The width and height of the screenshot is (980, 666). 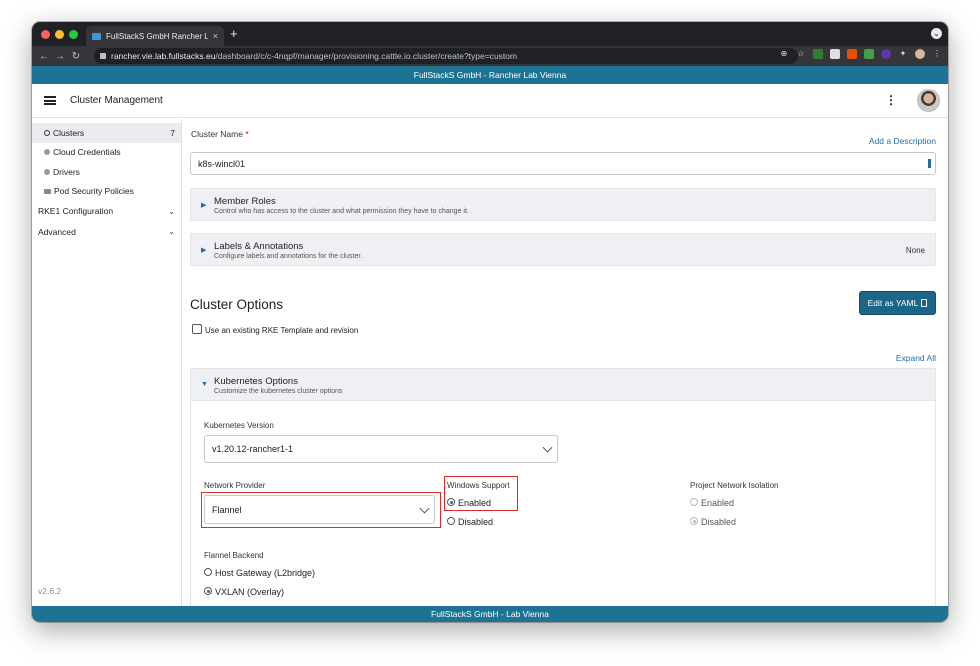 I want to click on extension-shield-icon, so click(x=835, y=54).